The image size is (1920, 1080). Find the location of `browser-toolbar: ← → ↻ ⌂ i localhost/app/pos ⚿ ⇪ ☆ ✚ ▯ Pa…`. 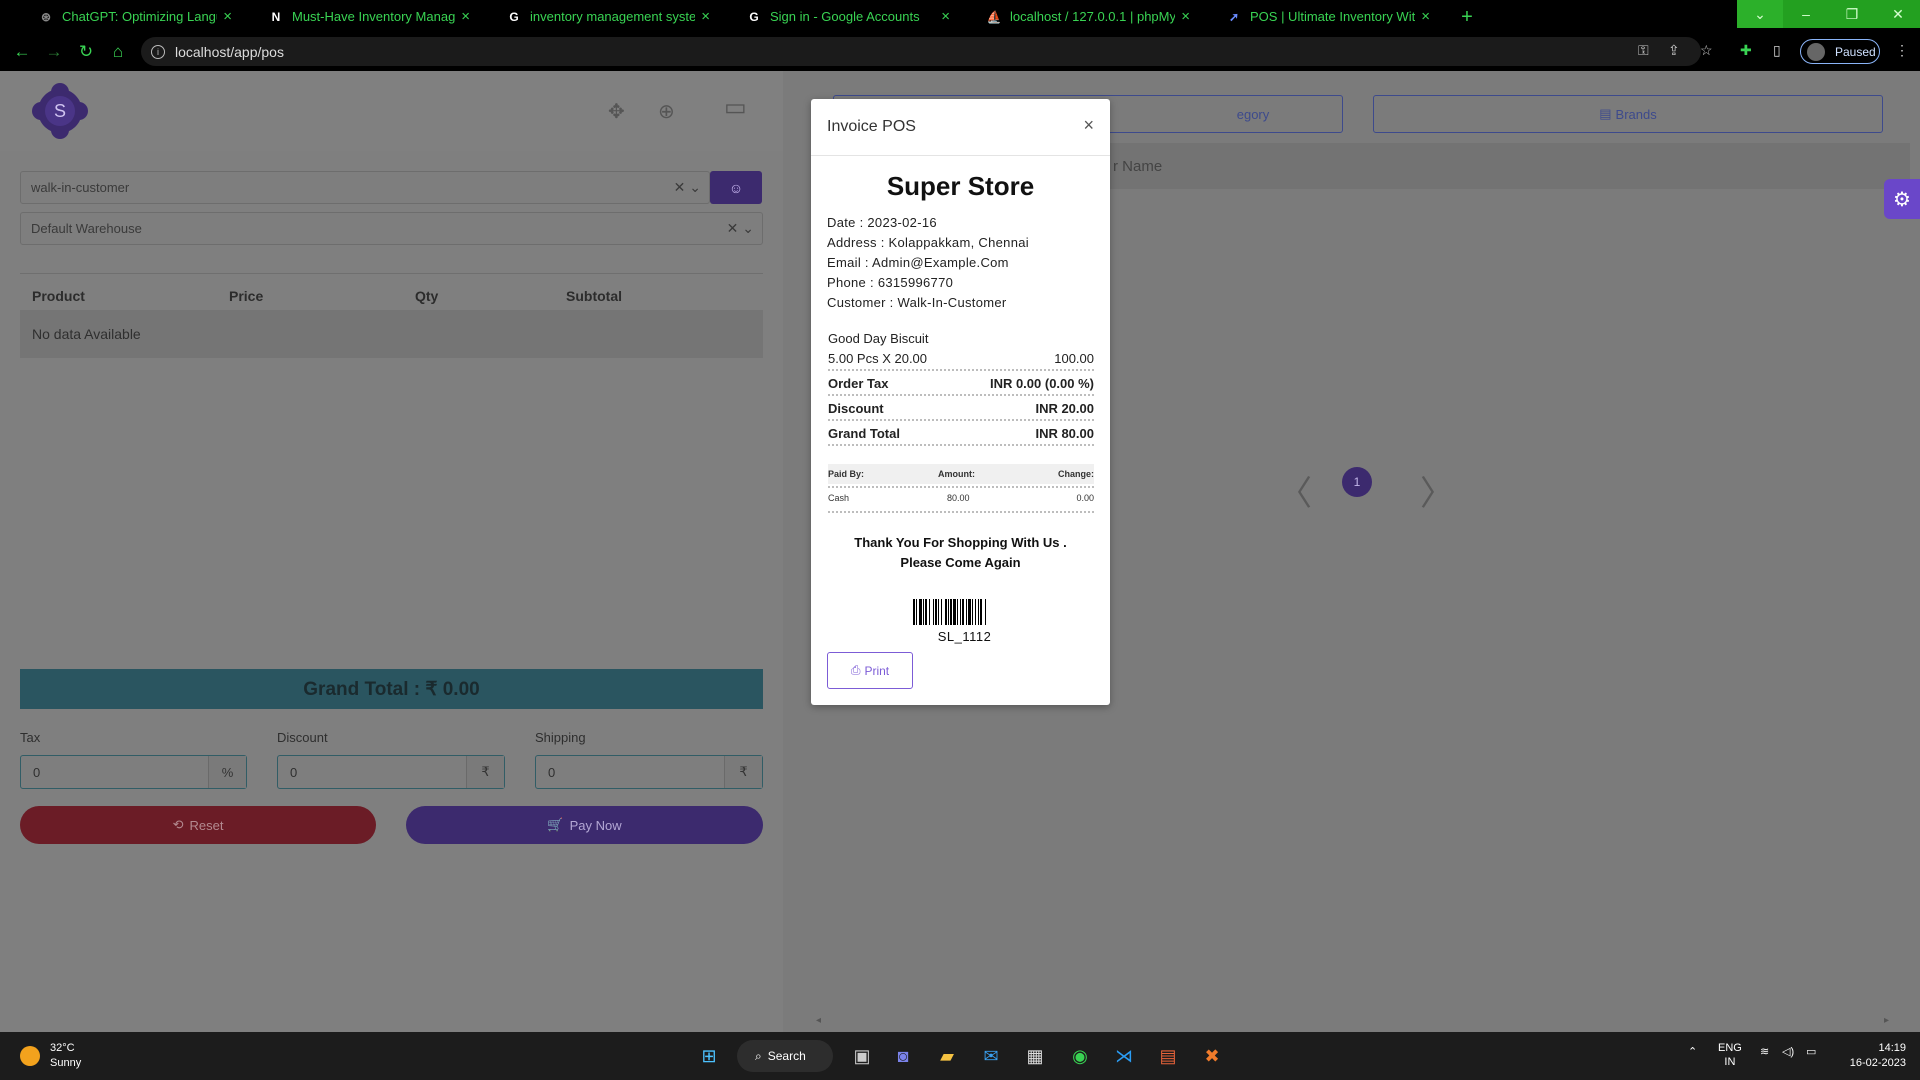

browser-toolbar: ← → ↻ ⌂ i localhost/app/pos ⚿ ⇪ ☆ ✚ ▯ Pa… is located at coordinates (960, 52).